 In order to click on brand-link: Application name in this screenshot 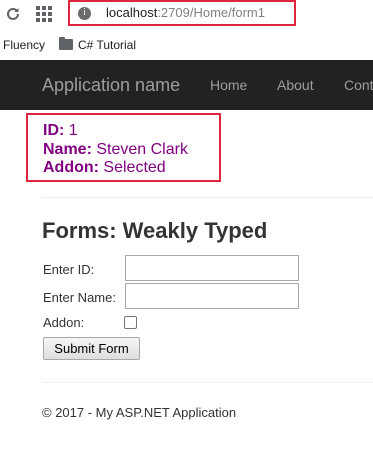, I will do `click(111, 85)`.